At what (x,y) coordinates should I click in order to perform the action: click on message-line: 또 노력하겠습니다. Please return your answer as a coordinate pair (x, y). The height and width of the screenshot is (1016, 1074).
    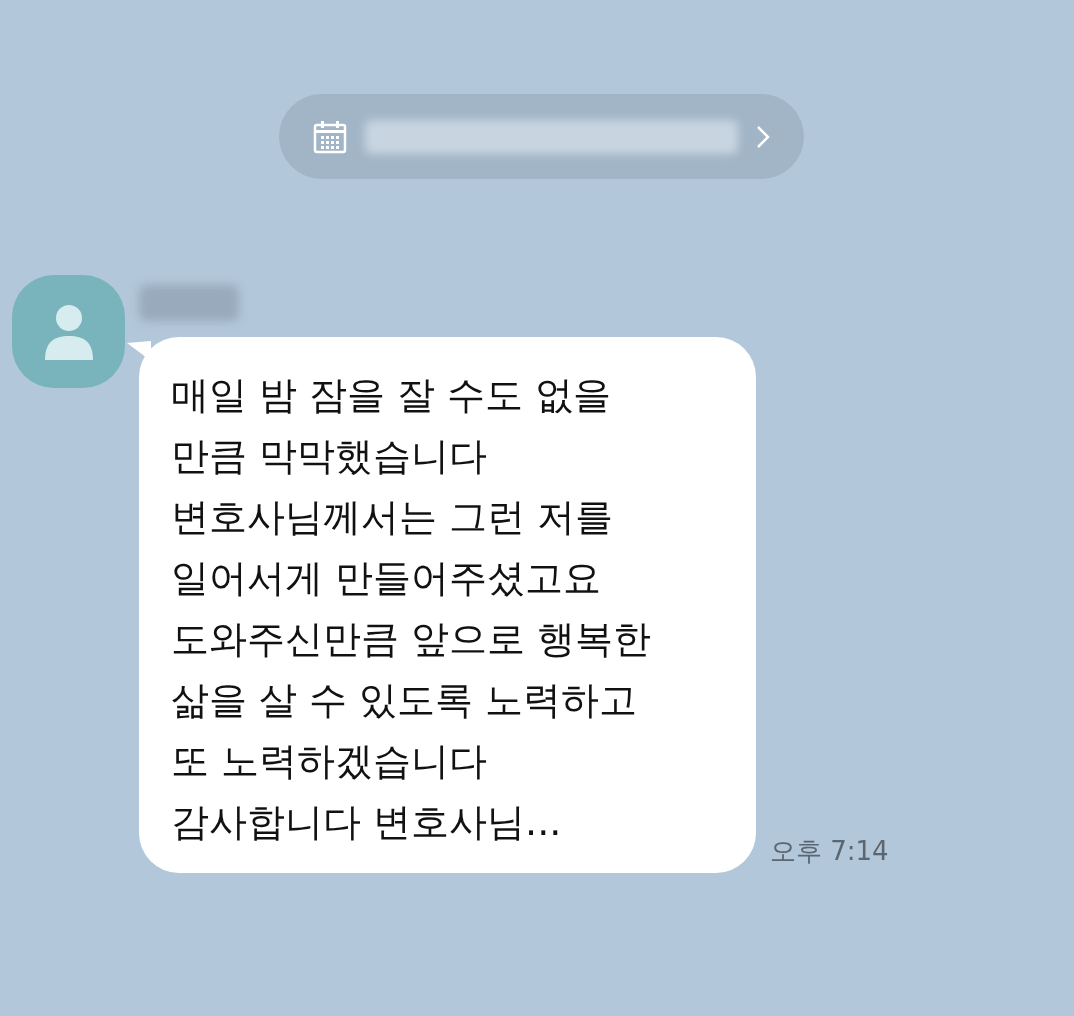
    Looking at the image, I should click on (330, 761).